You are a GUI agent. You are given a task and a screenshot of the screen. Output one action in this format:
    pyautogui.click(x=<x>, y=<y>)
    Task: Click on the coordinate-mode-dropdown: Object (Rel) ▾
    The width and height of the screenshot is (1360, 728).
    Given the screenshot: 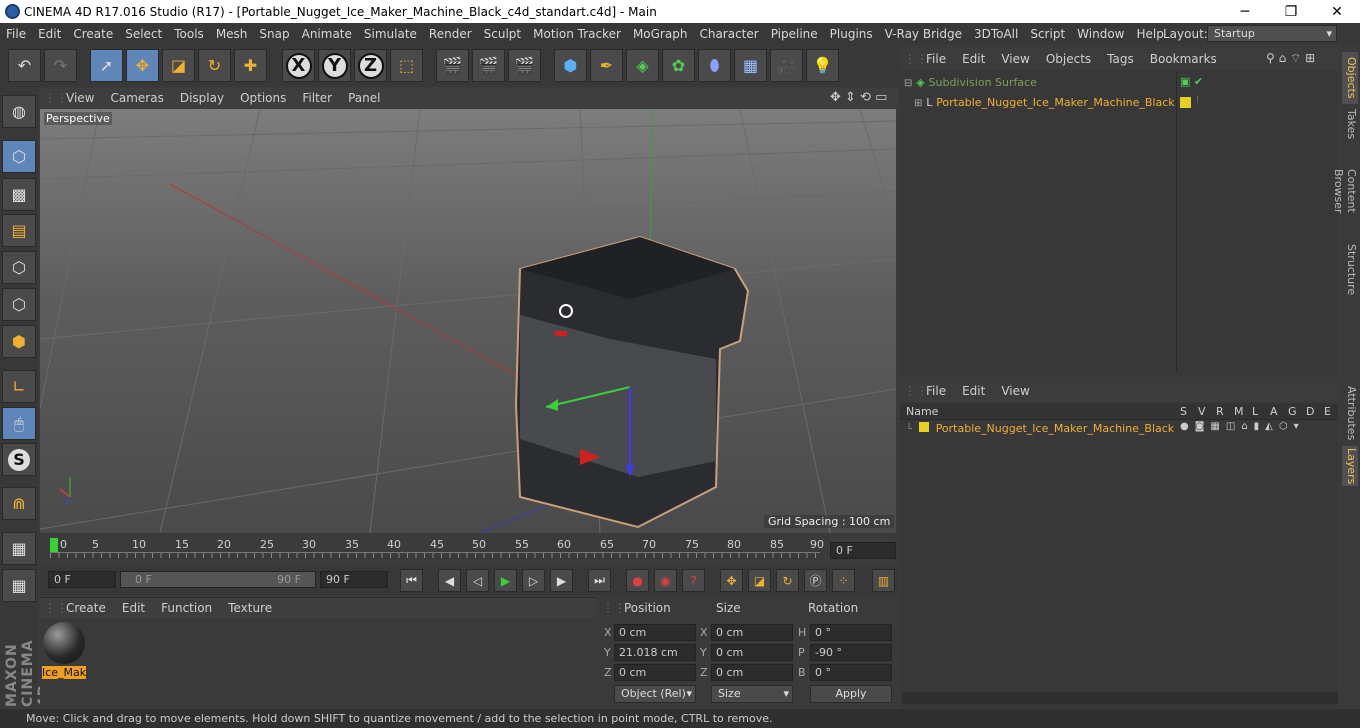 What is the action you would take?
    pyautogui.click(x=655, y=694)
    